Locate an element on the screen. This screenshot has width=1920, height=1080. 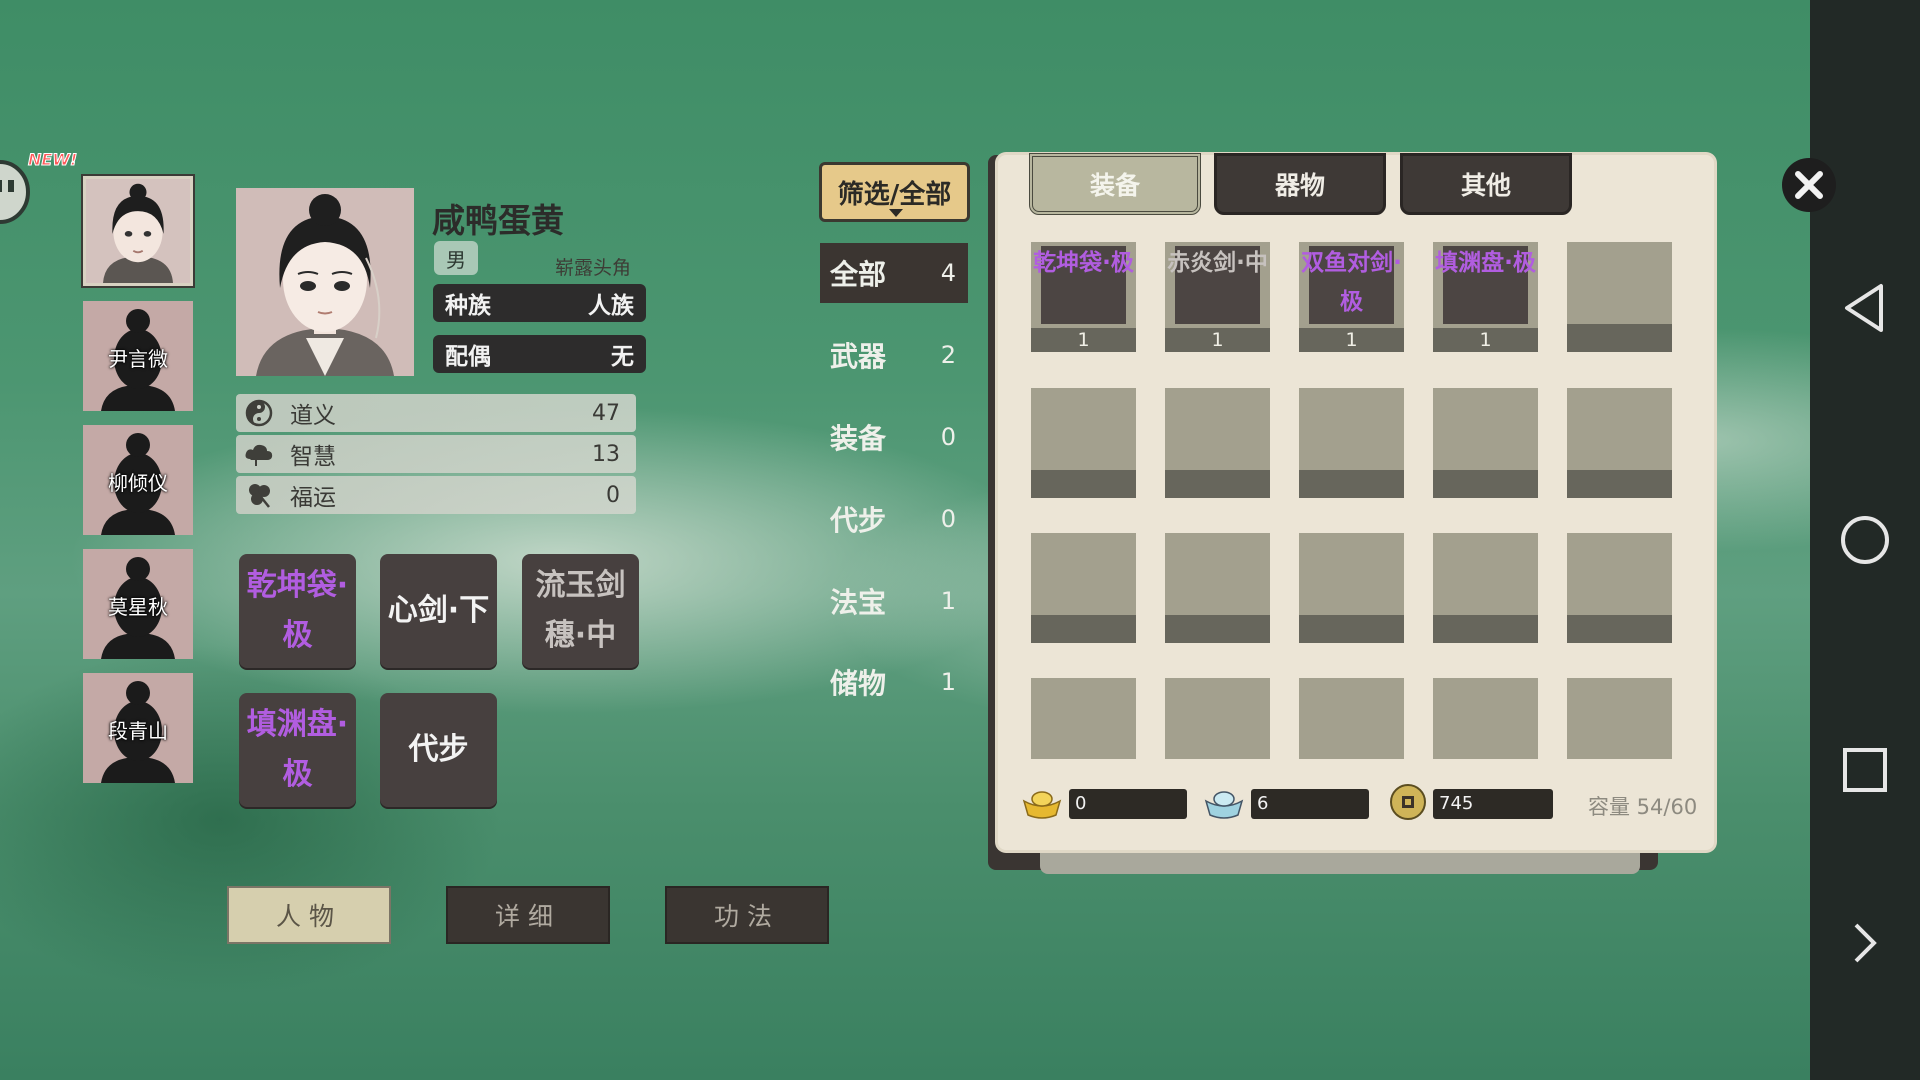
item-name: 赤炎剑·中 is located at coordinates (1217, 263).